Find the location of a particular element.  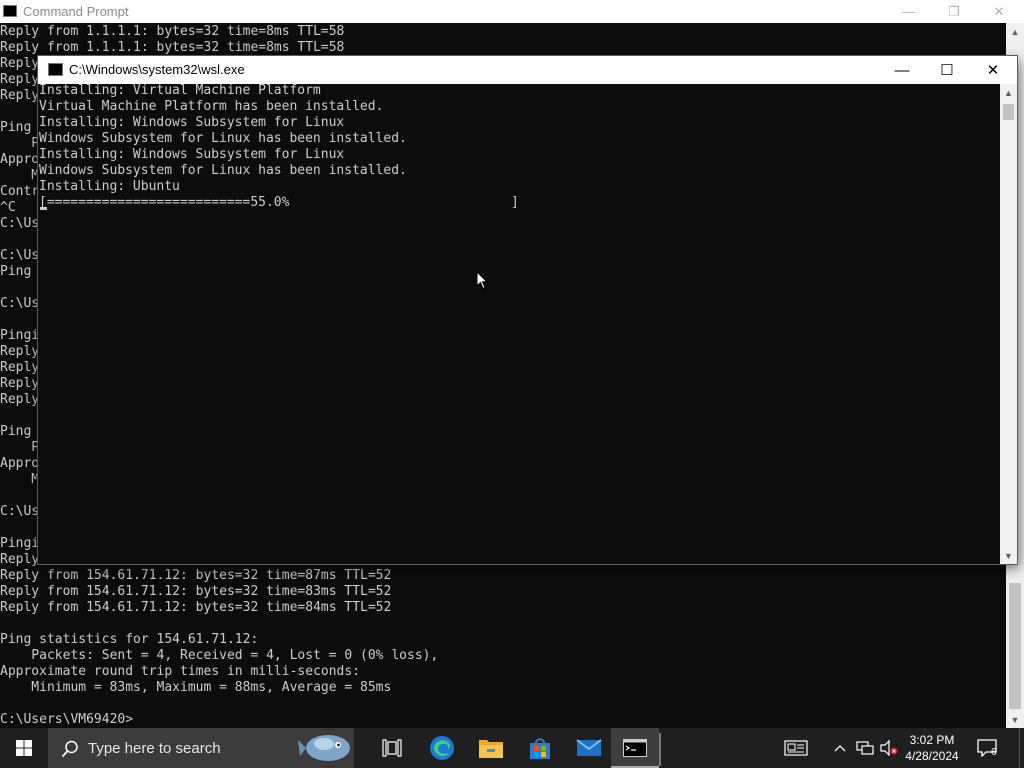

search-highlight-image-icon is located at coordinates (326, 748).